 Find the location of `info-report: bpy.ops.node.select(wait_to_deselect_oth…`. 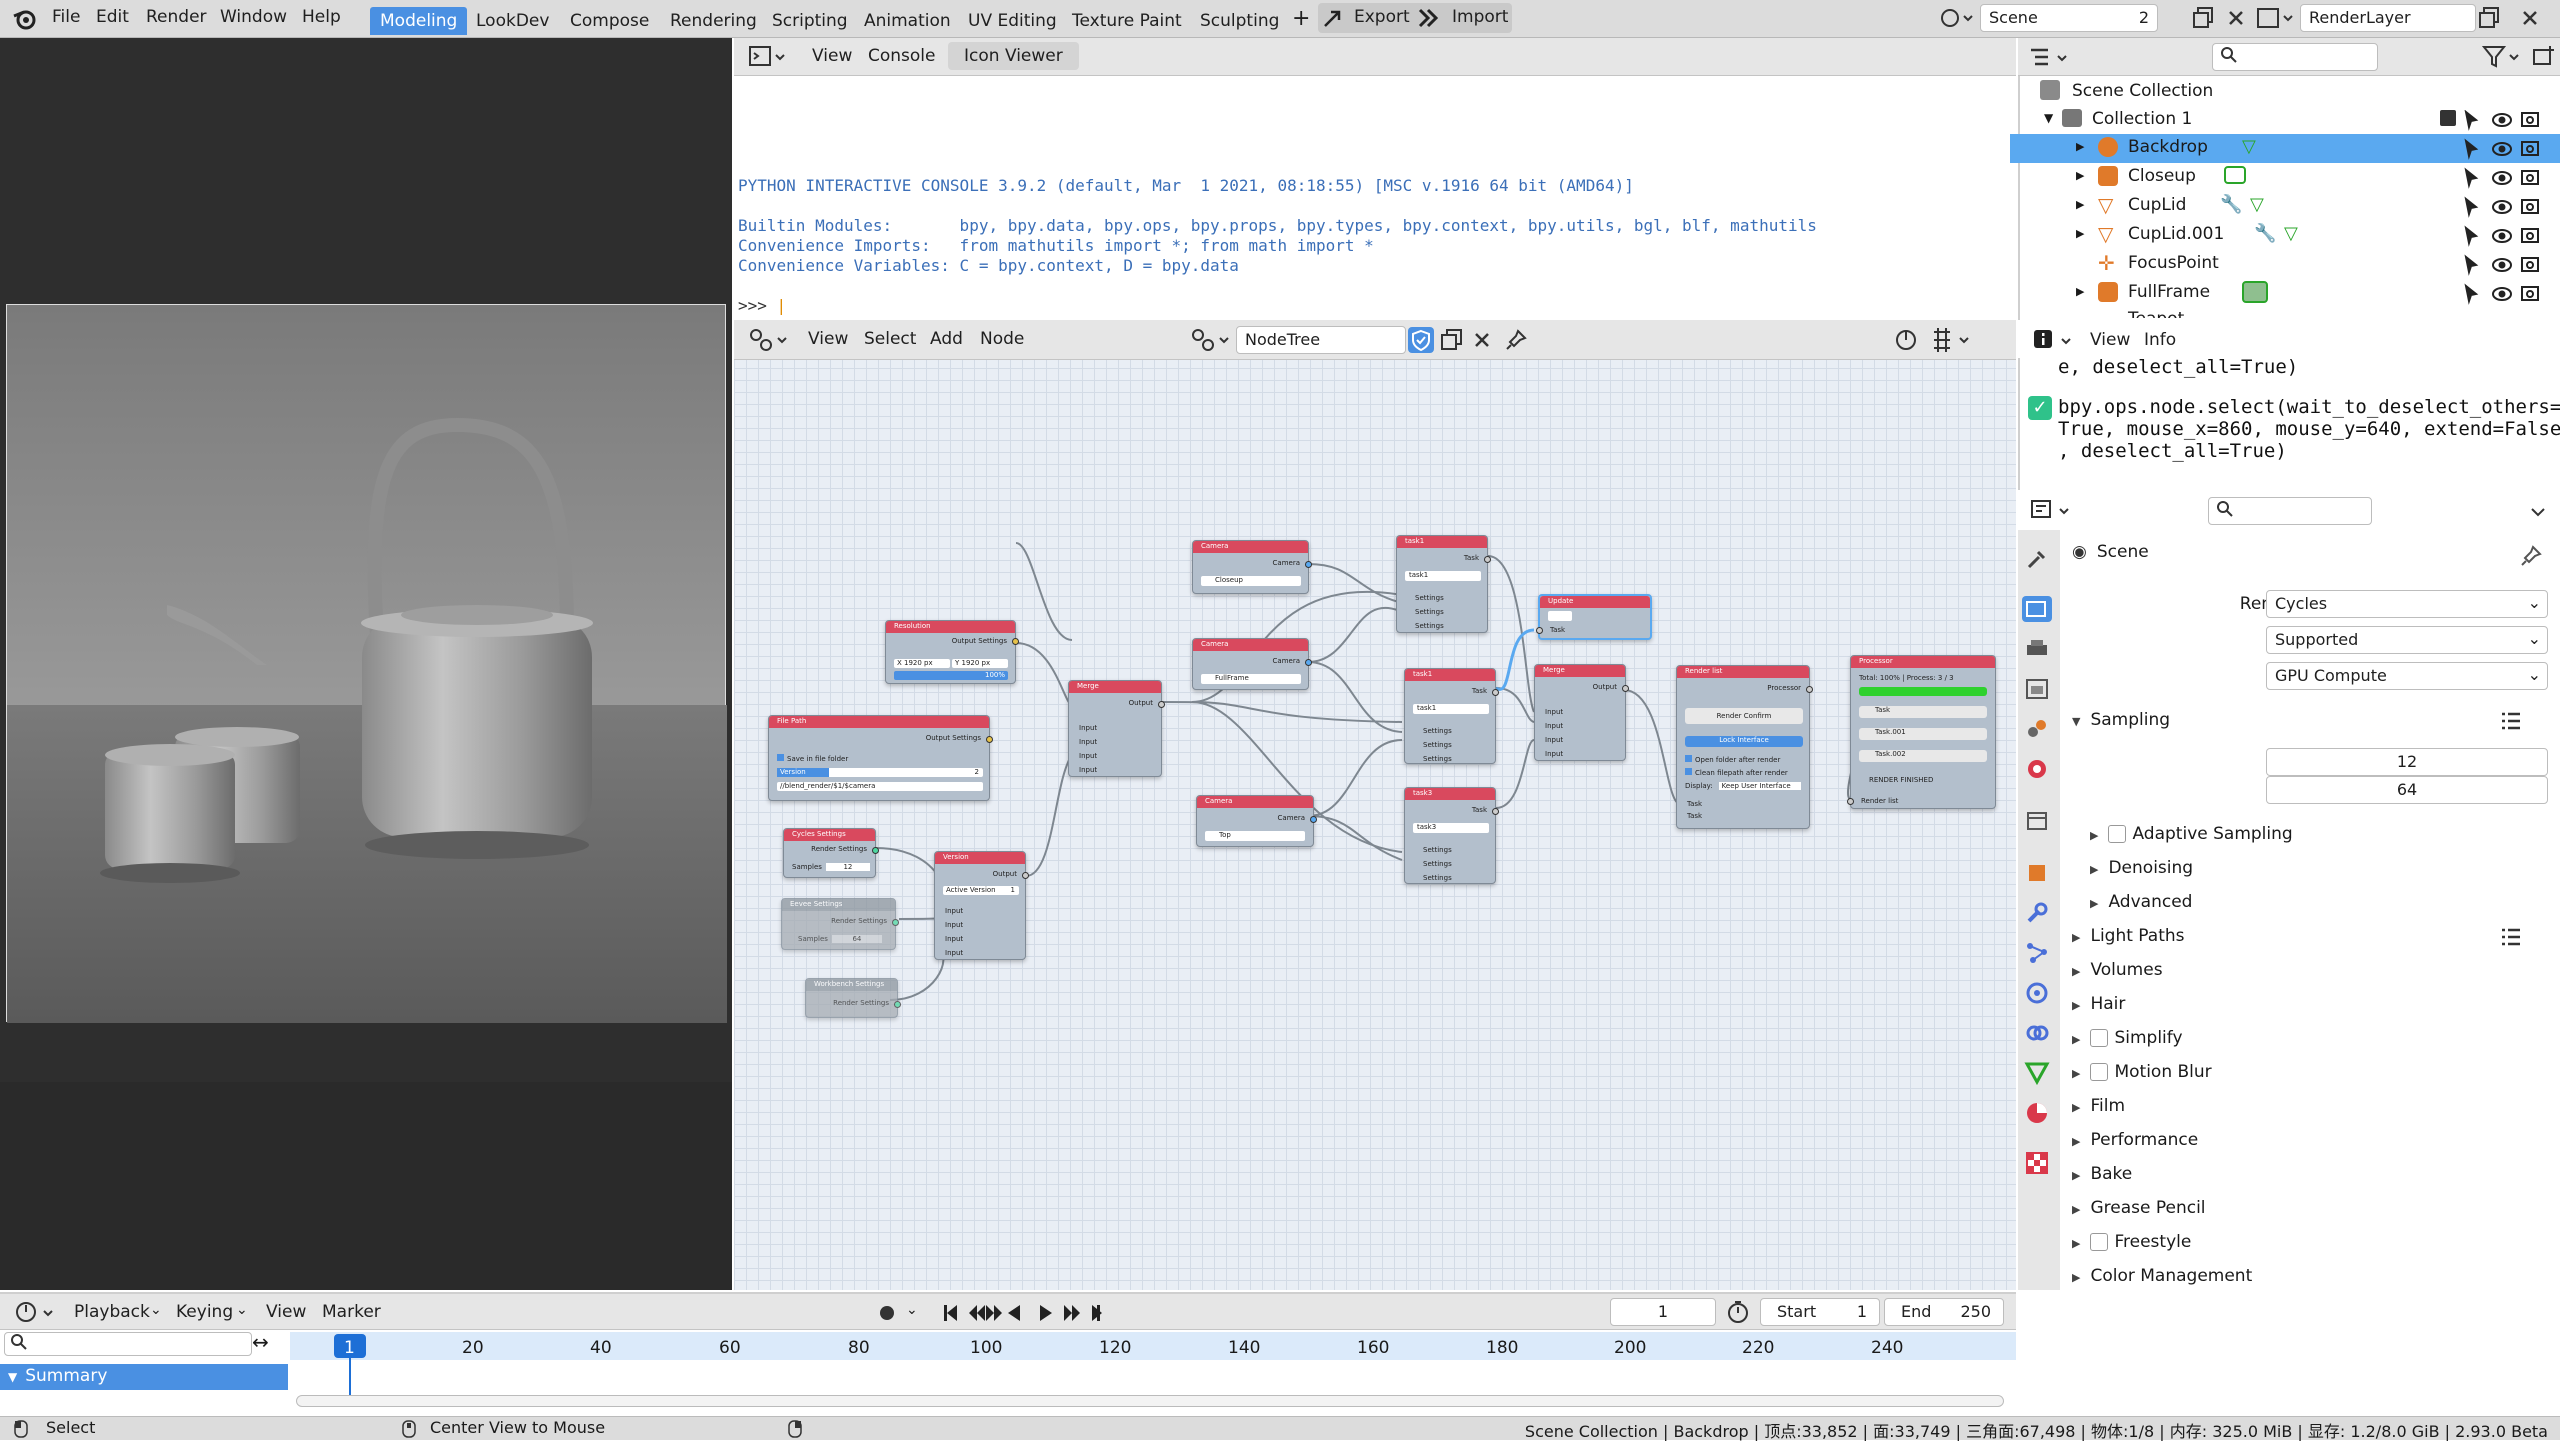

info-report: bpy.ops.node.select(wait_to_deselect_oth… is located at coordinates (2309, 429).